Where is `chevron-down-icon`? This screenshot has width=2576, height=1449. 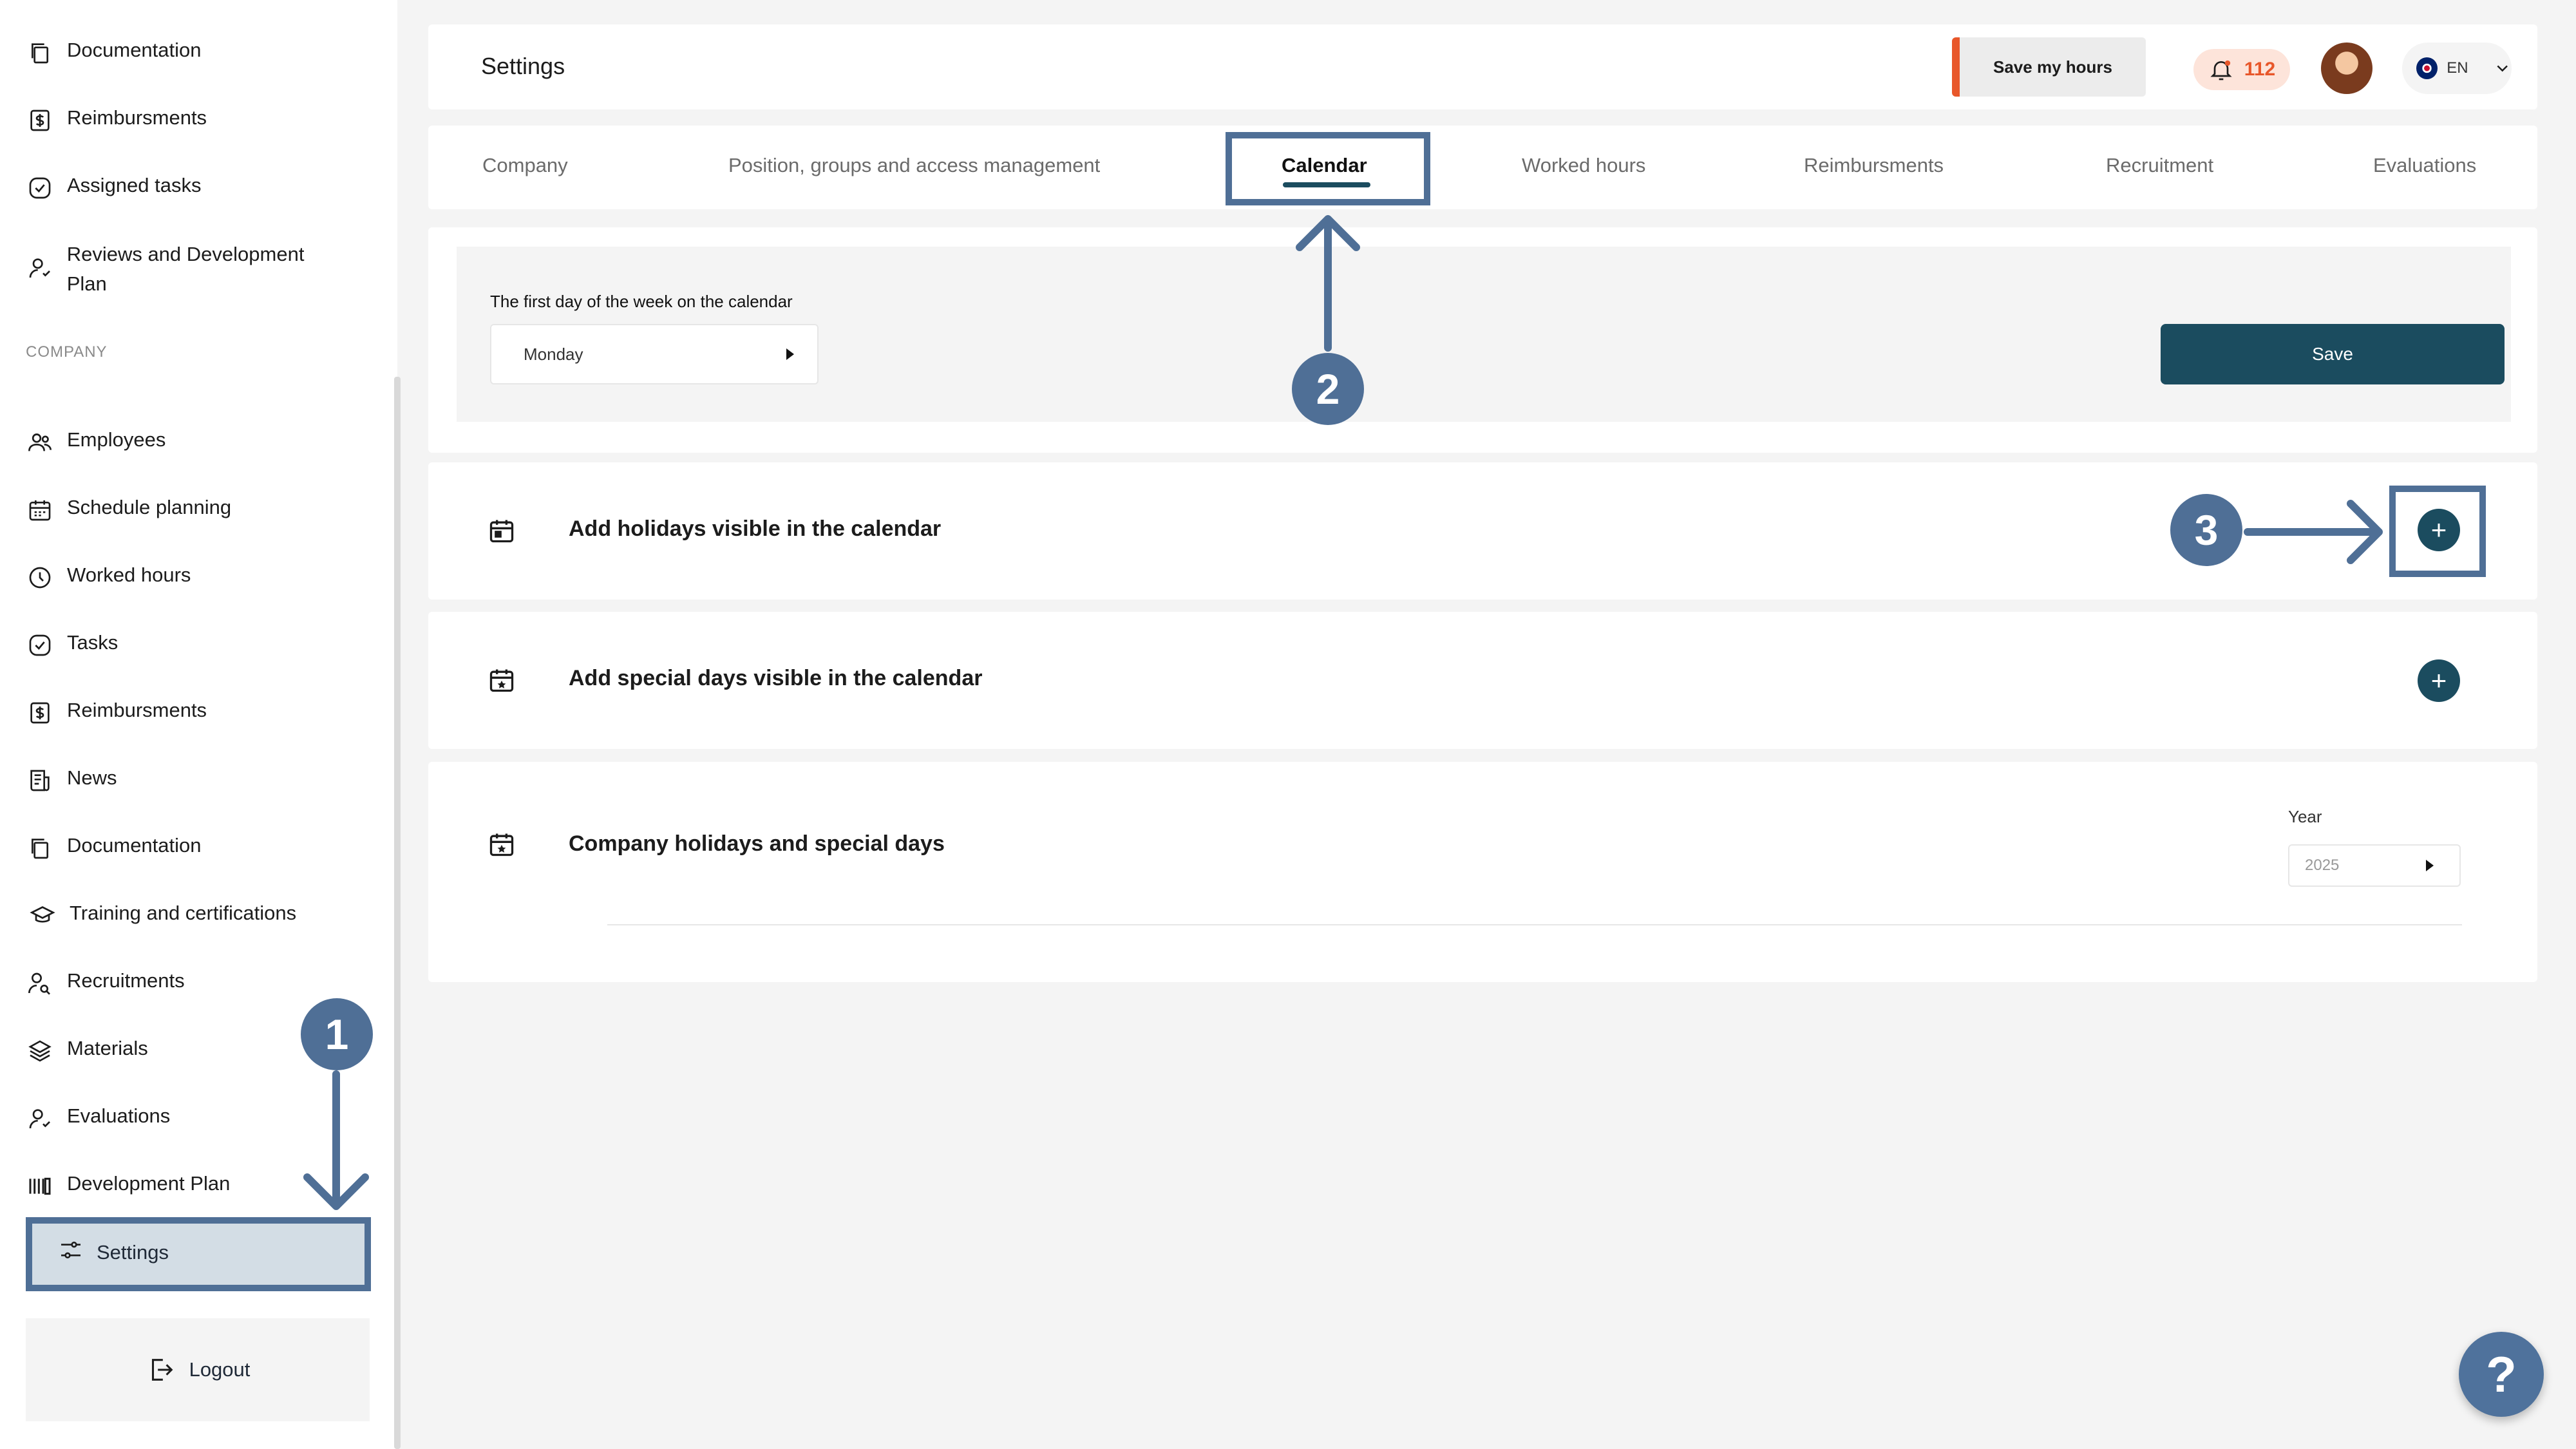
chevron-down-icon is located at coordinates (2502, 68).